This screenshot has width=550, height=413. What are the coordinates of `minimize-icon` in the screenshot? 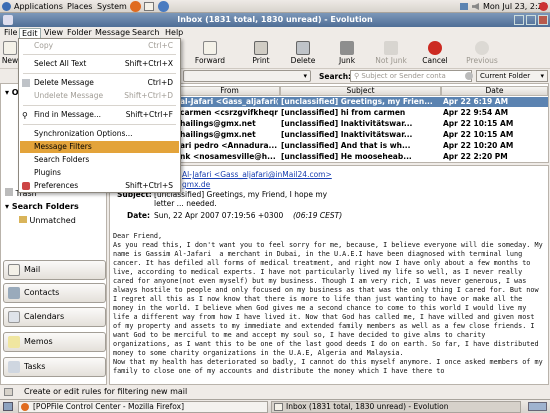 It's located at (519, 20).